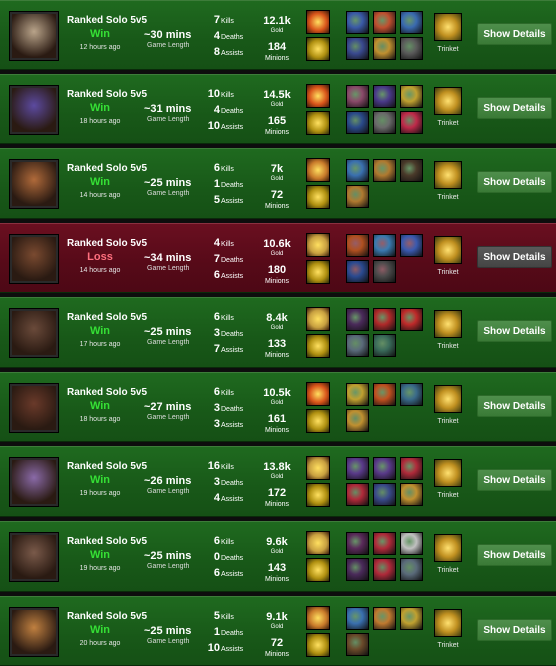 This screenshot has height=666, width=556. Describe the element at coordinates (277, 617) in the screenshot. I see `gold-value: 9.1k` at that location.